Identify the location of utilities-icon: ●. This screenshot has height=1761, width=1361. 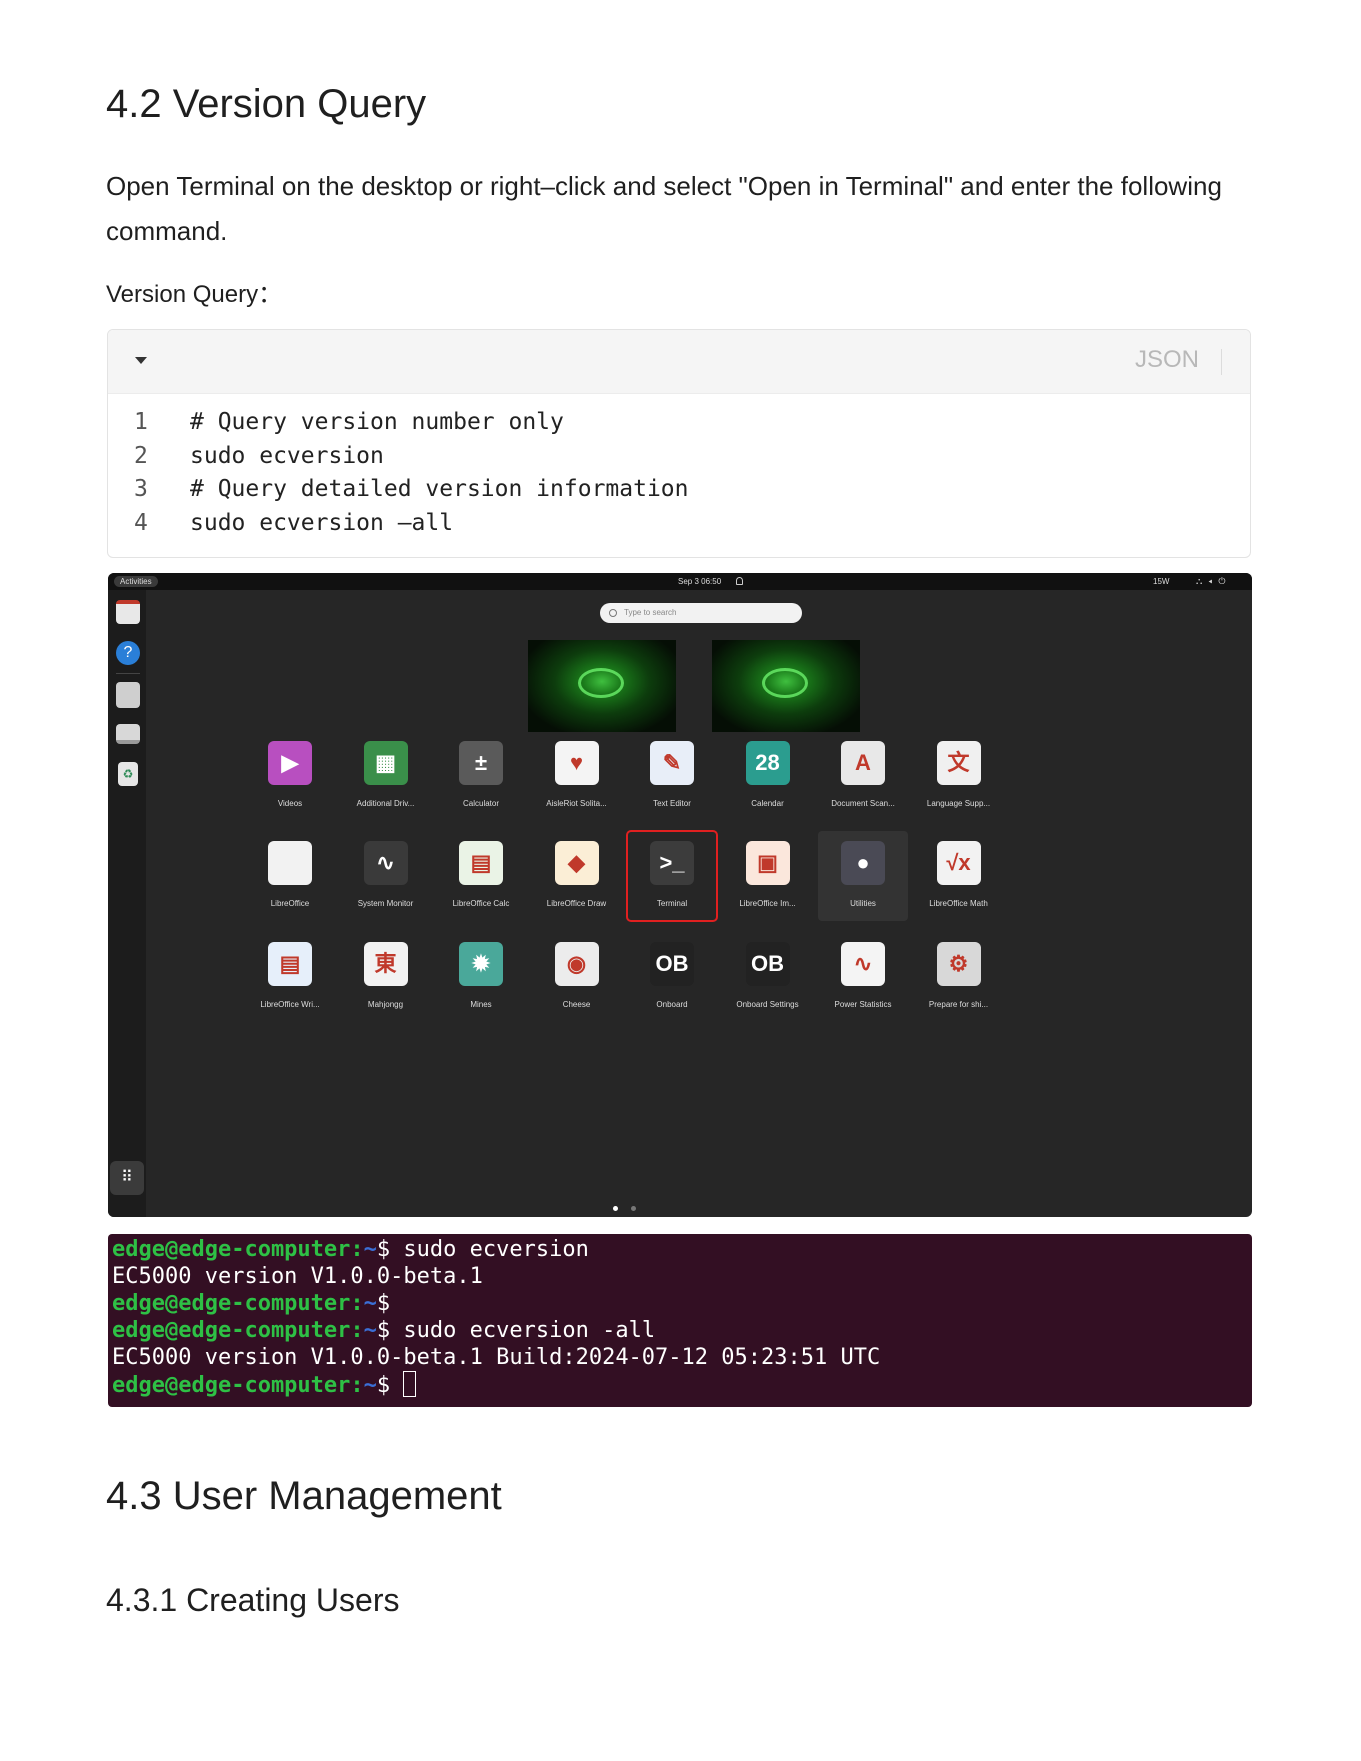
(863, 863).